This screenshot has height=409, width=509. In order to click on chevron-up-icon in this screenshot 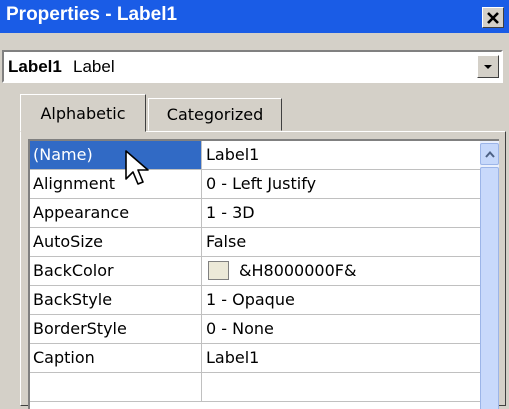, I will do `click(489, 154)`.